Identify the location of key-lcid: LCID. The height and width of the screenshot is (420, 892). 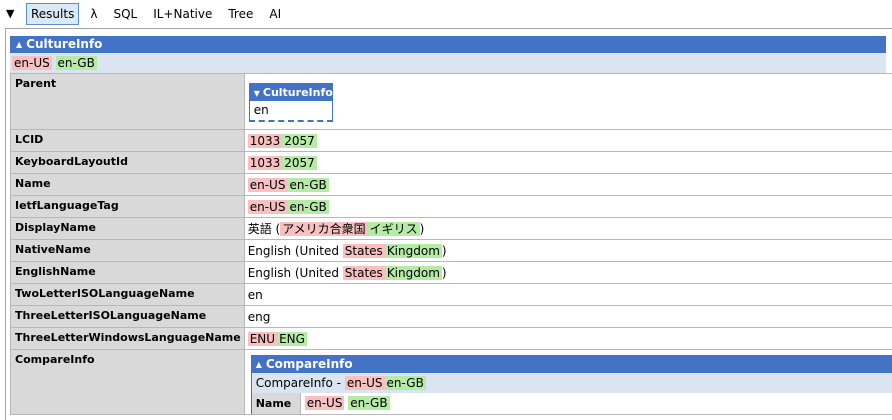
(128, 141).